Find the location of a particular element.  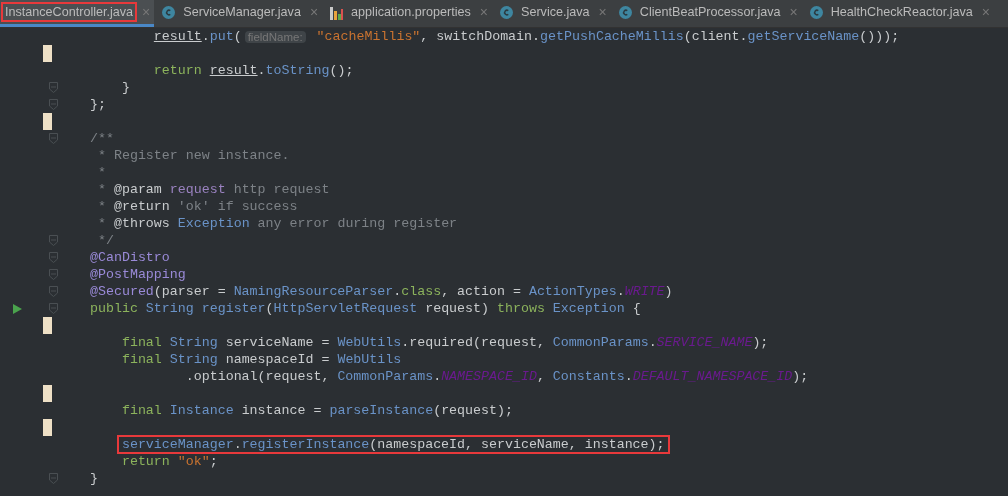

code-text: return result.toString(); is located at coordinates (253, 70).